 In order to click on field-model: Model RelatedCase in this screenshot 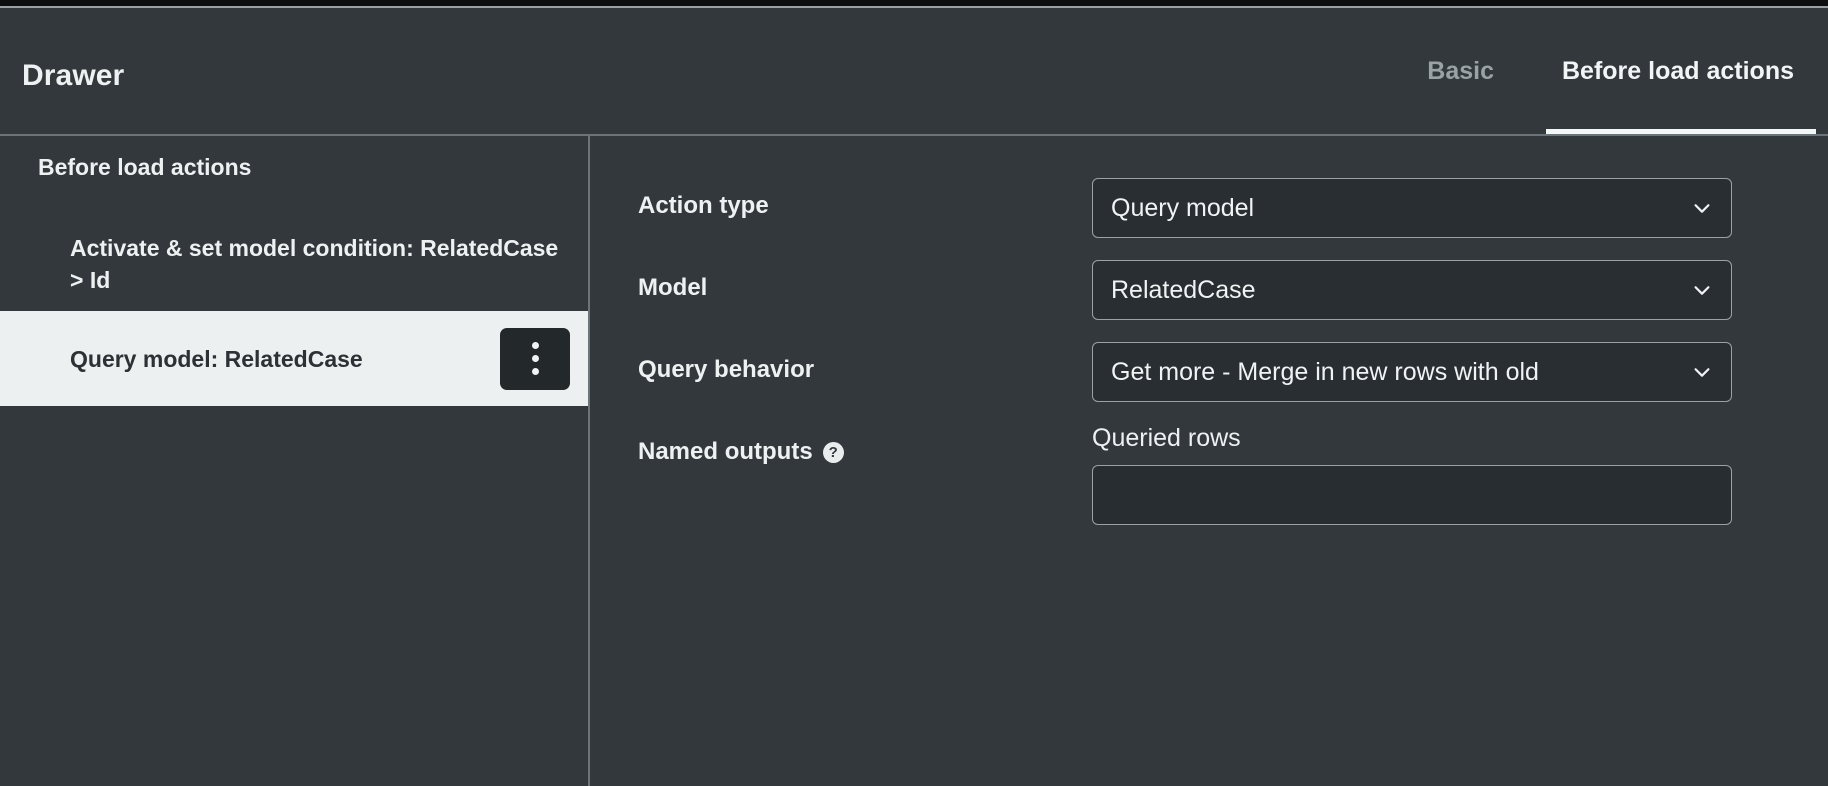, I will do `click(1210, 300)`.